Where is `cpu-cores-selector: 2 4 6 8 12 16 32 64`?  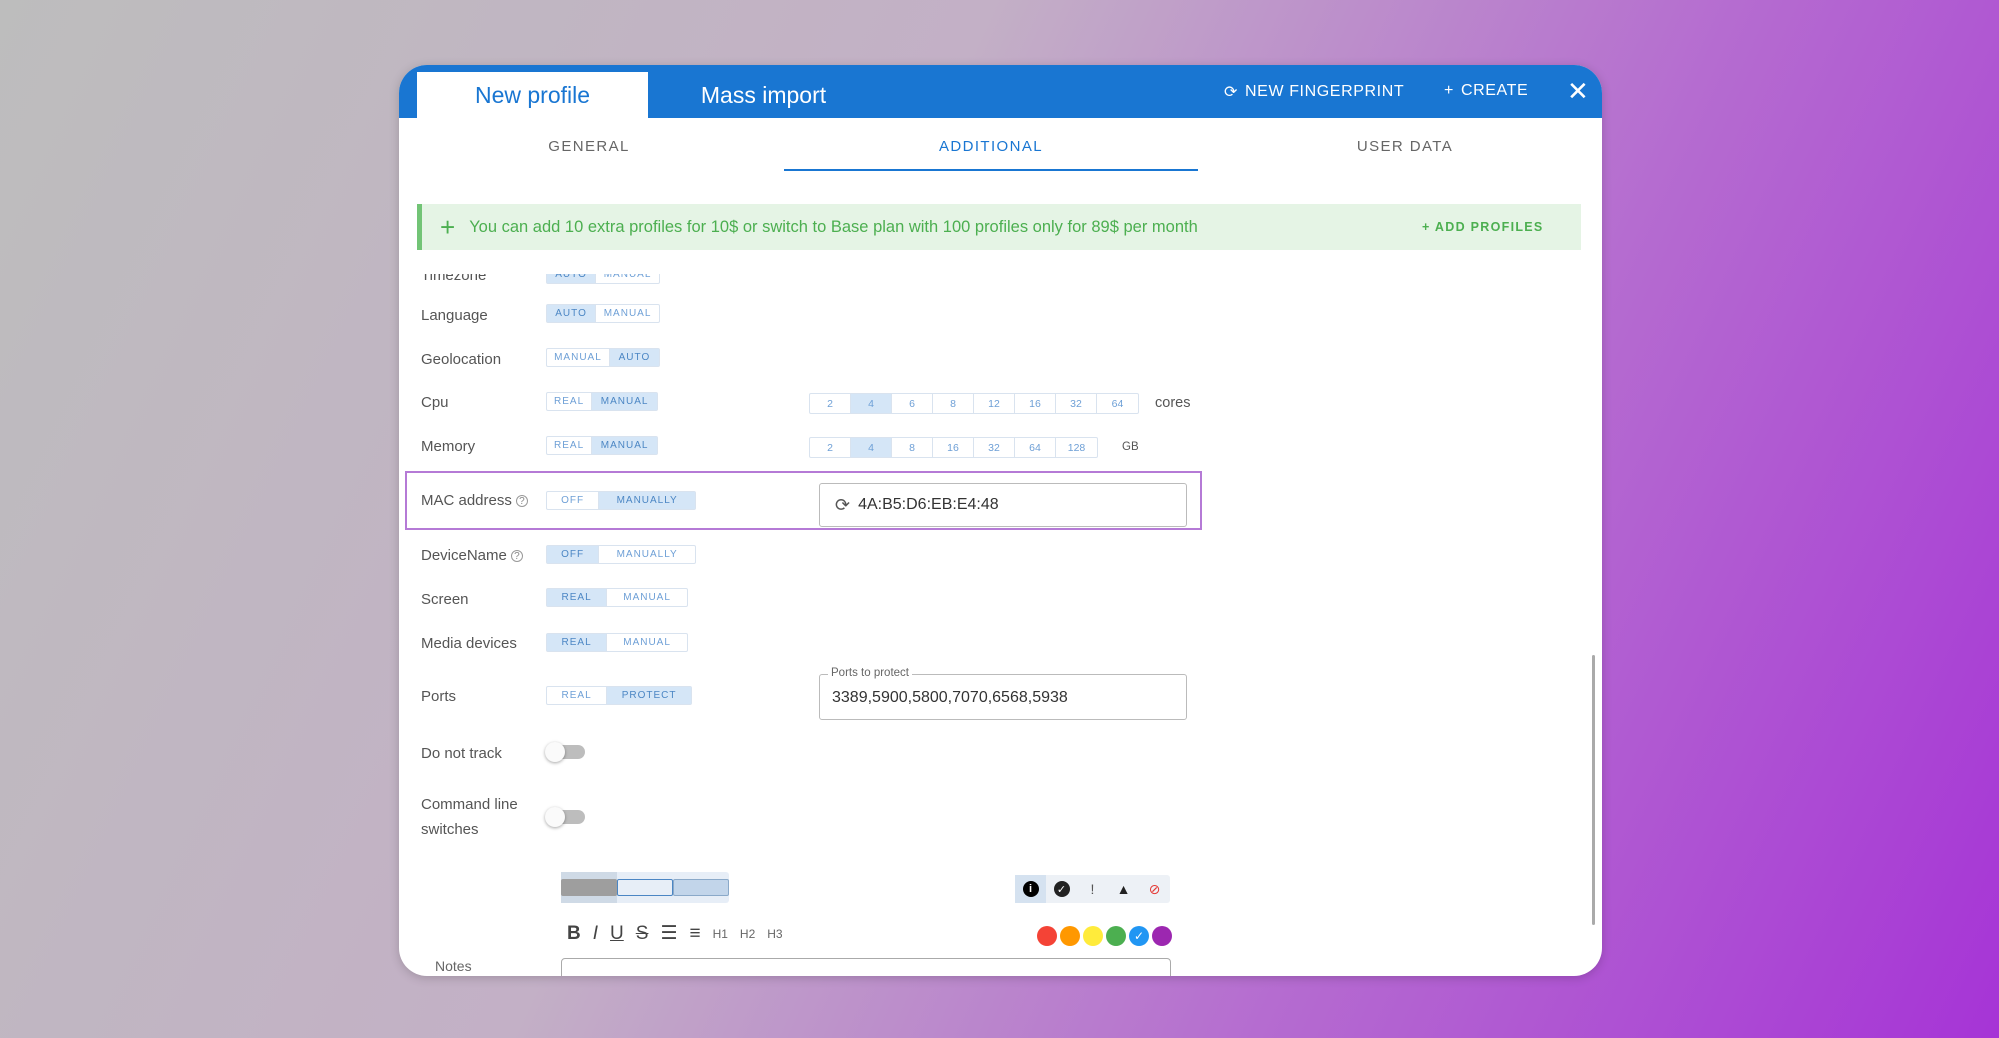
cpu-cores-selector: 2 4 6 8 12 16 32 64 is located at coordinates (974, 403).